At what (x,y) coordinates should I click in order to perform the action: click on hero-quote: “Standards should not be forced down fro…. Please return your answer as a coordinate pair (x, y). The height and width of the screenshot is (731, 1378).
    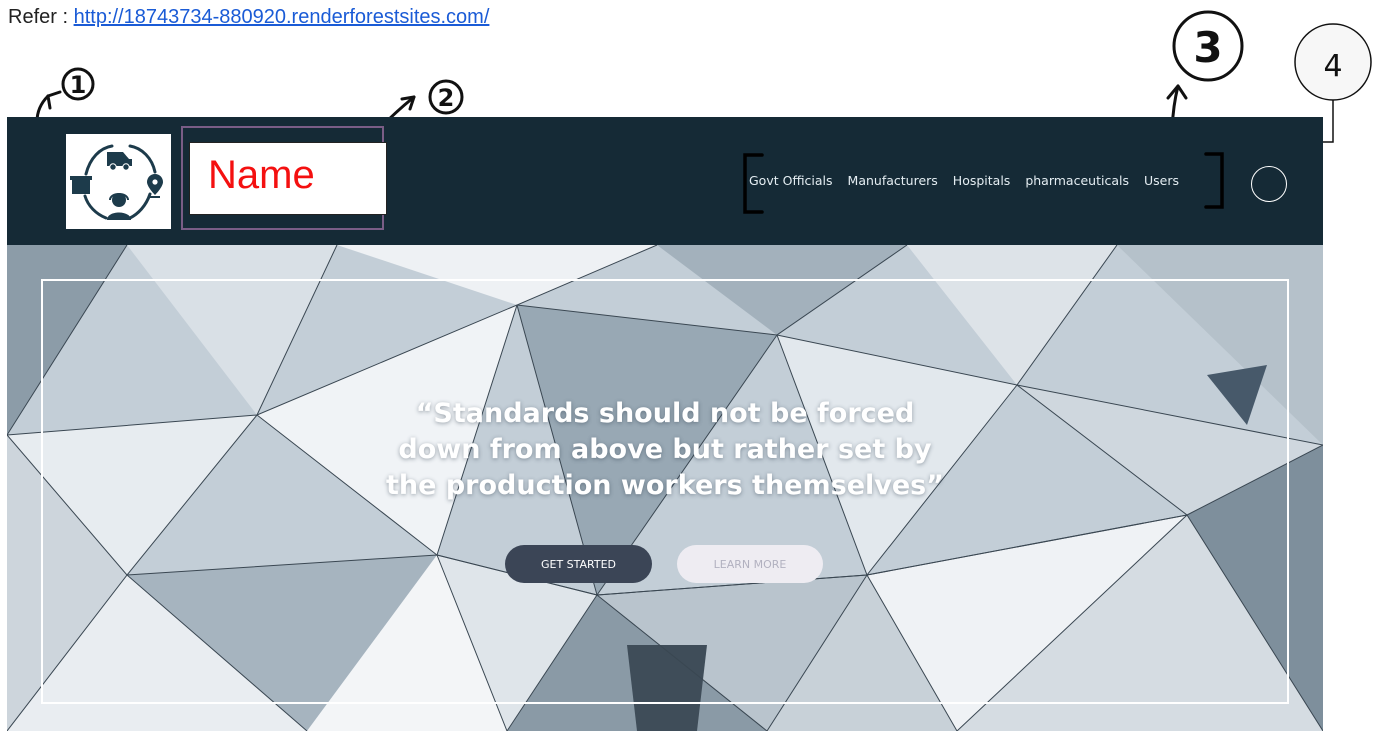
    Looking at the image, I should click on (665, 450).